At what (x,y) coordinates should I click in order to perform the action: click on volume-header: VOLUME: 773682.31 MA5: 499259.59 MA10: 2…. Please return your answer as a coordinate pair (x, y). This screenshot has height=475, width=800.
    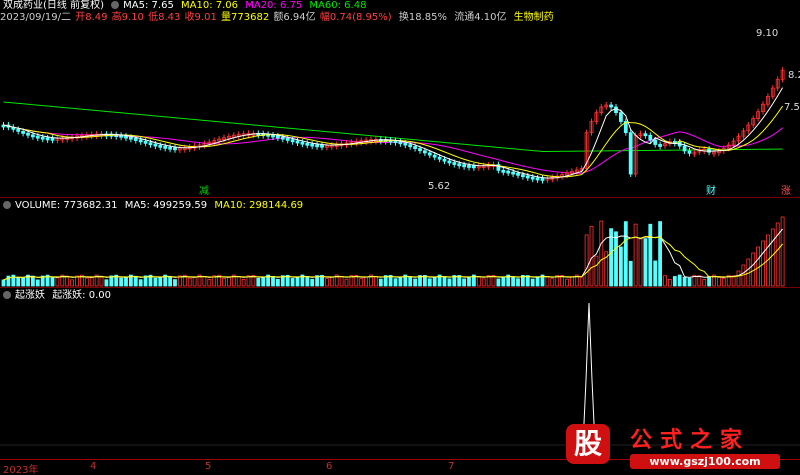
    Looking at the image, I should click on (155, 206).